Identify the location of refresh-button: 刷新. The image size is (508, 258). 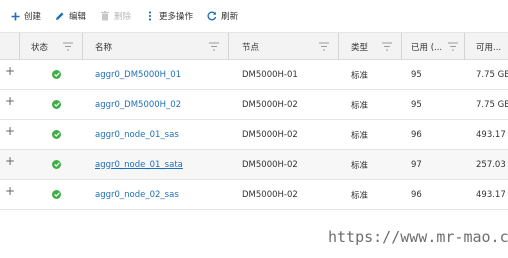
(222, 16).